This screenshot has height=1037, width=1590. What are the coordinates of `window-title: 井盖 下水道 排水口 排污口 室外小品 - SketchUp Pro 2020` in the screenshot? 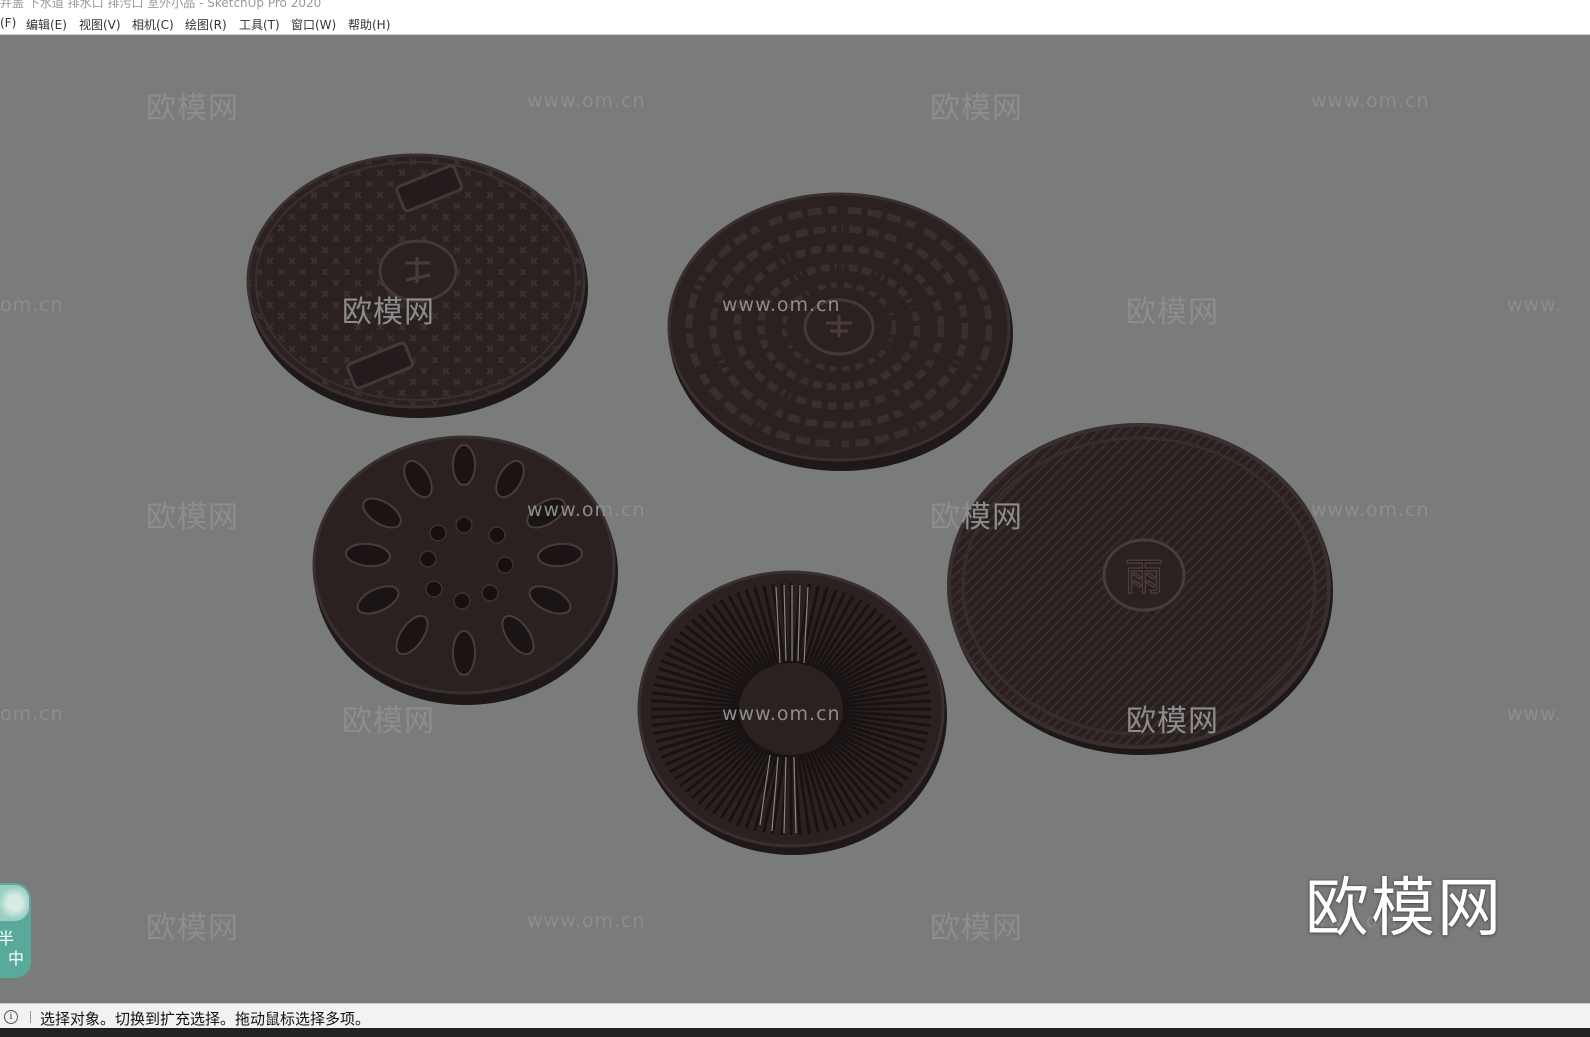 It's located at (161, 5).